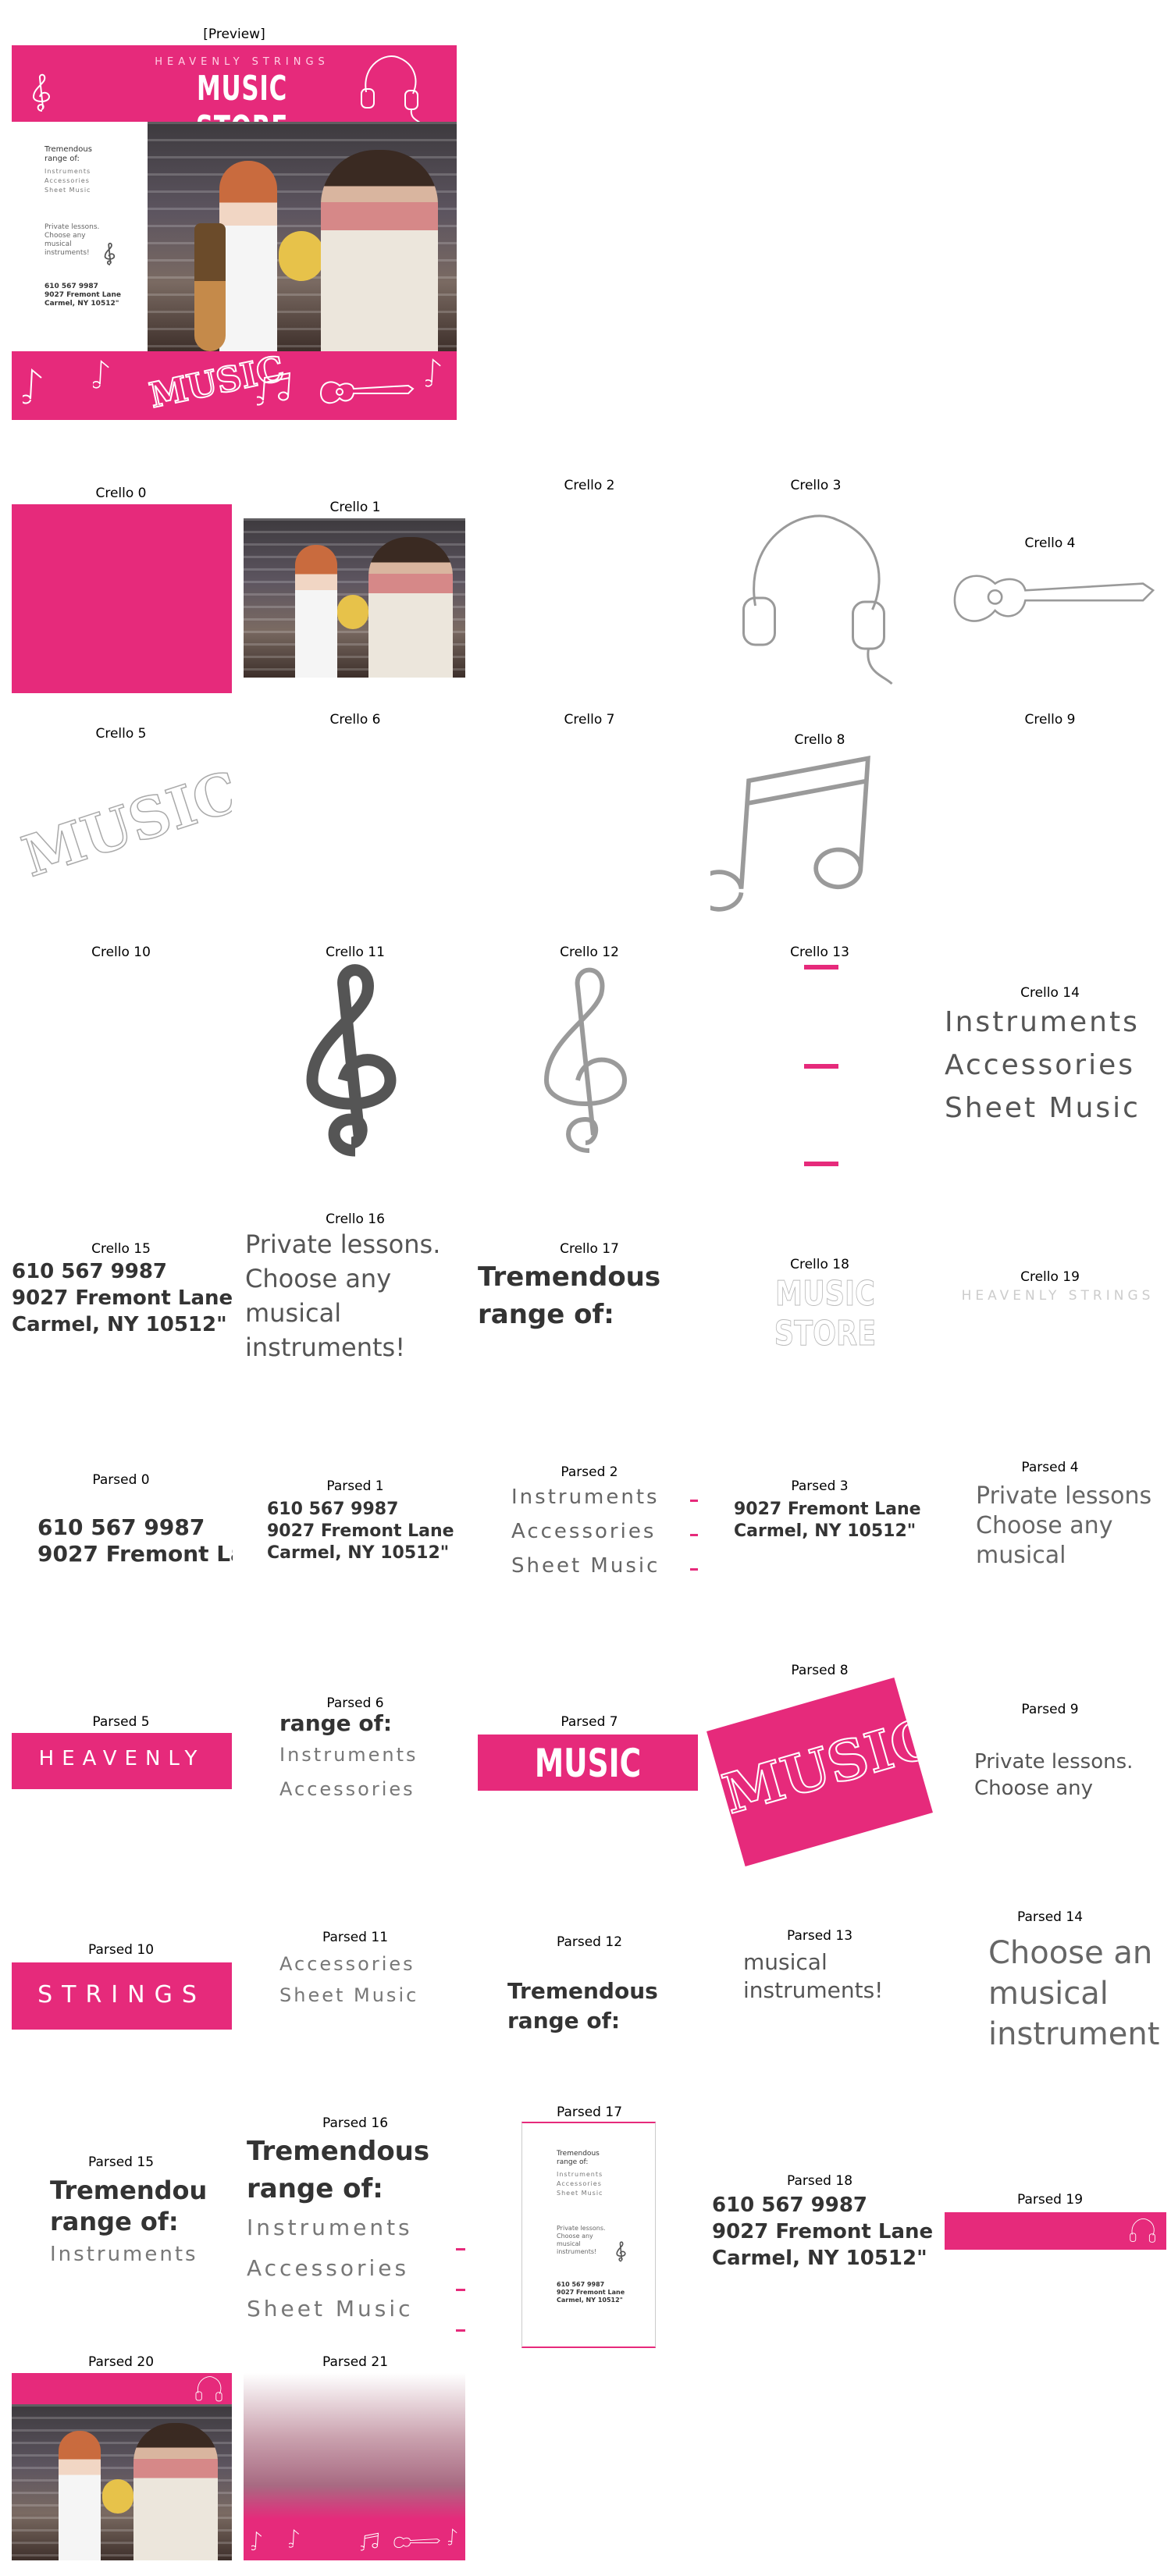 The width and height of the screenshot is (1171, 2576). Describe the element at coordinates (355, 1938) in the screenshot. I see `parsed-caption: Parsed 11` at that location.